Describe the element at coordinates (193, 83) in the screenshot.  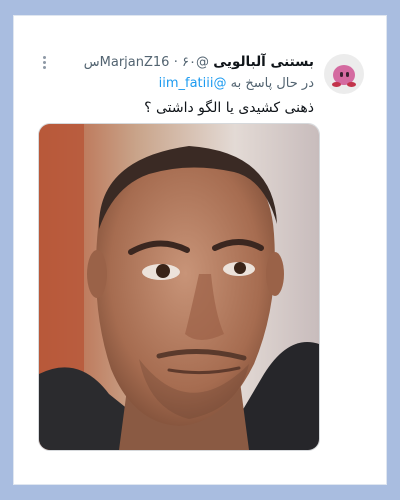
I see `reply-mention: @iim_fatiii` at that location.